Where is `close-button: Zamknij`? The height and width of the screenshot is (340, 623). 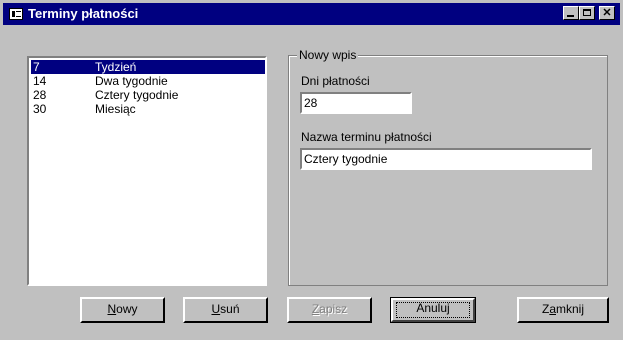 close-button: Zamknij is located at coordinates (563, 310).